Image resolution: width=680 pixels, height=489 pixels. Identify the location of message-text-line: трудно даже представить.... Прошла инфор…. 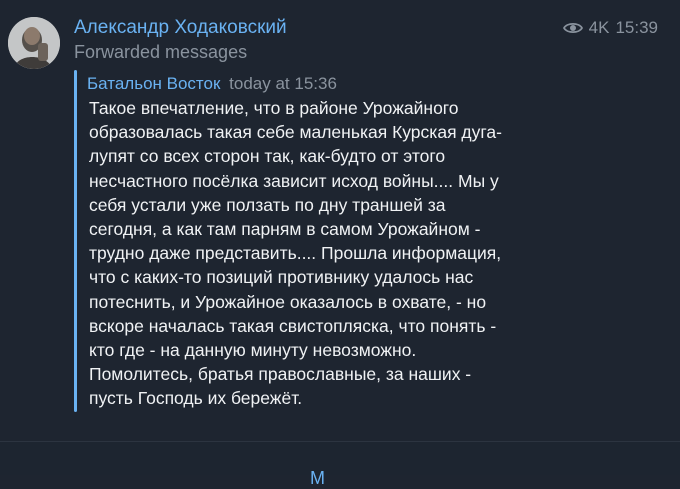
(295, 253).